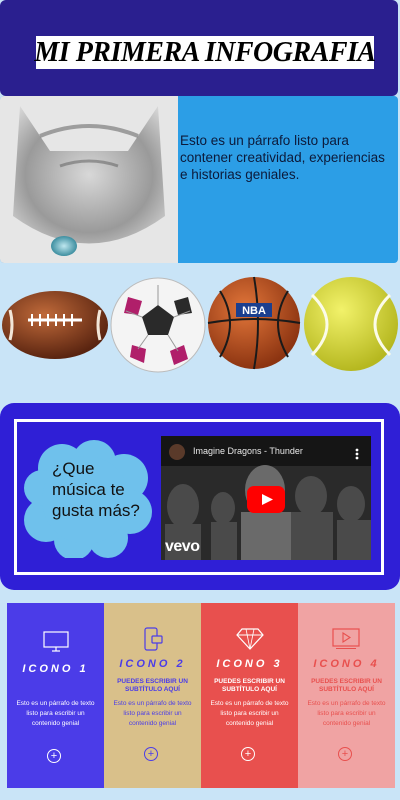  What do you see at coordinates (346, 664) in the screenshot?
I see `card-title: ICONO 4` at bounding box center [346, 664].